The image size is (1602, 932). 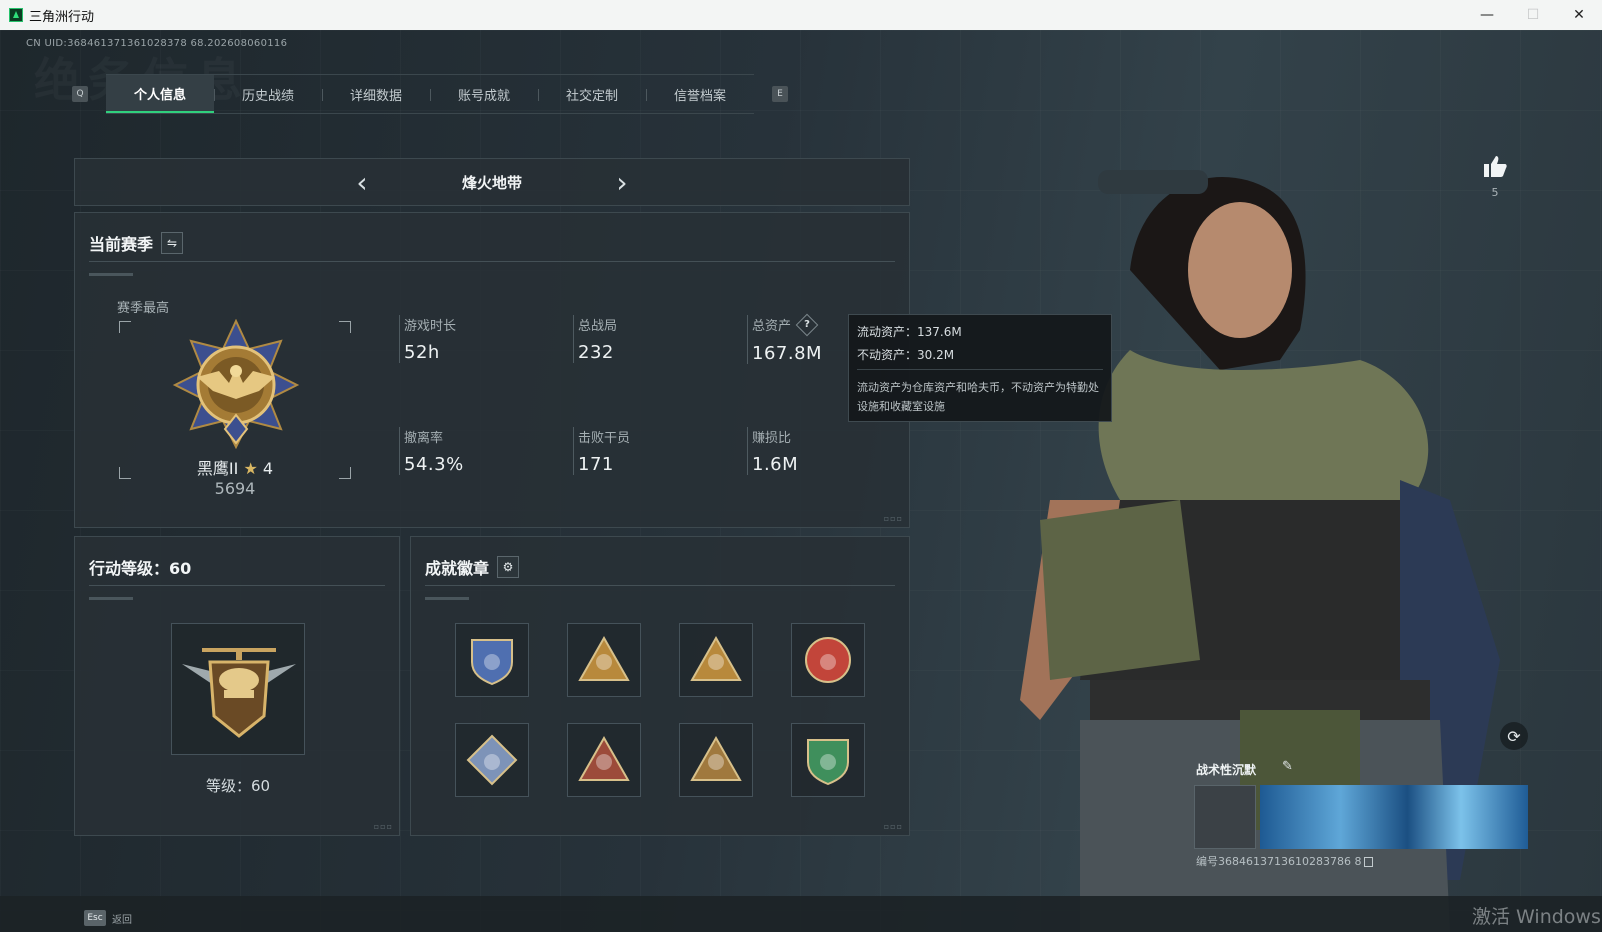 What do you see at coordinates (362, 182) in the screenshot?
I see `mode-prev-button: ‹` at bounding box center [362, 182].